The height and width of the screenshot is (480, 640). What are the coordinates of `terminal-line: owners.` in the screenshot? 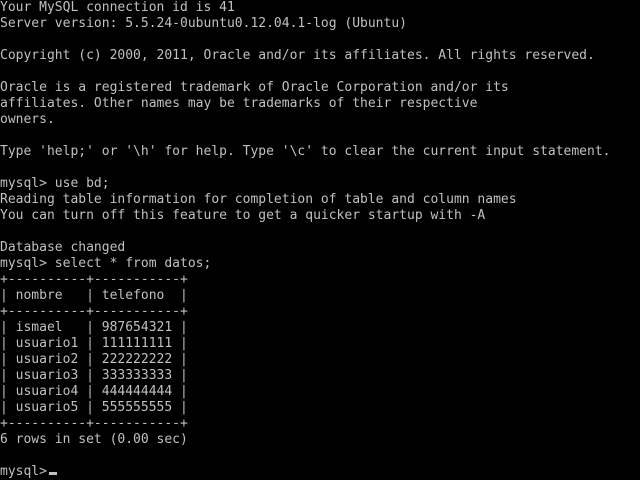 It's located at (27, 119).